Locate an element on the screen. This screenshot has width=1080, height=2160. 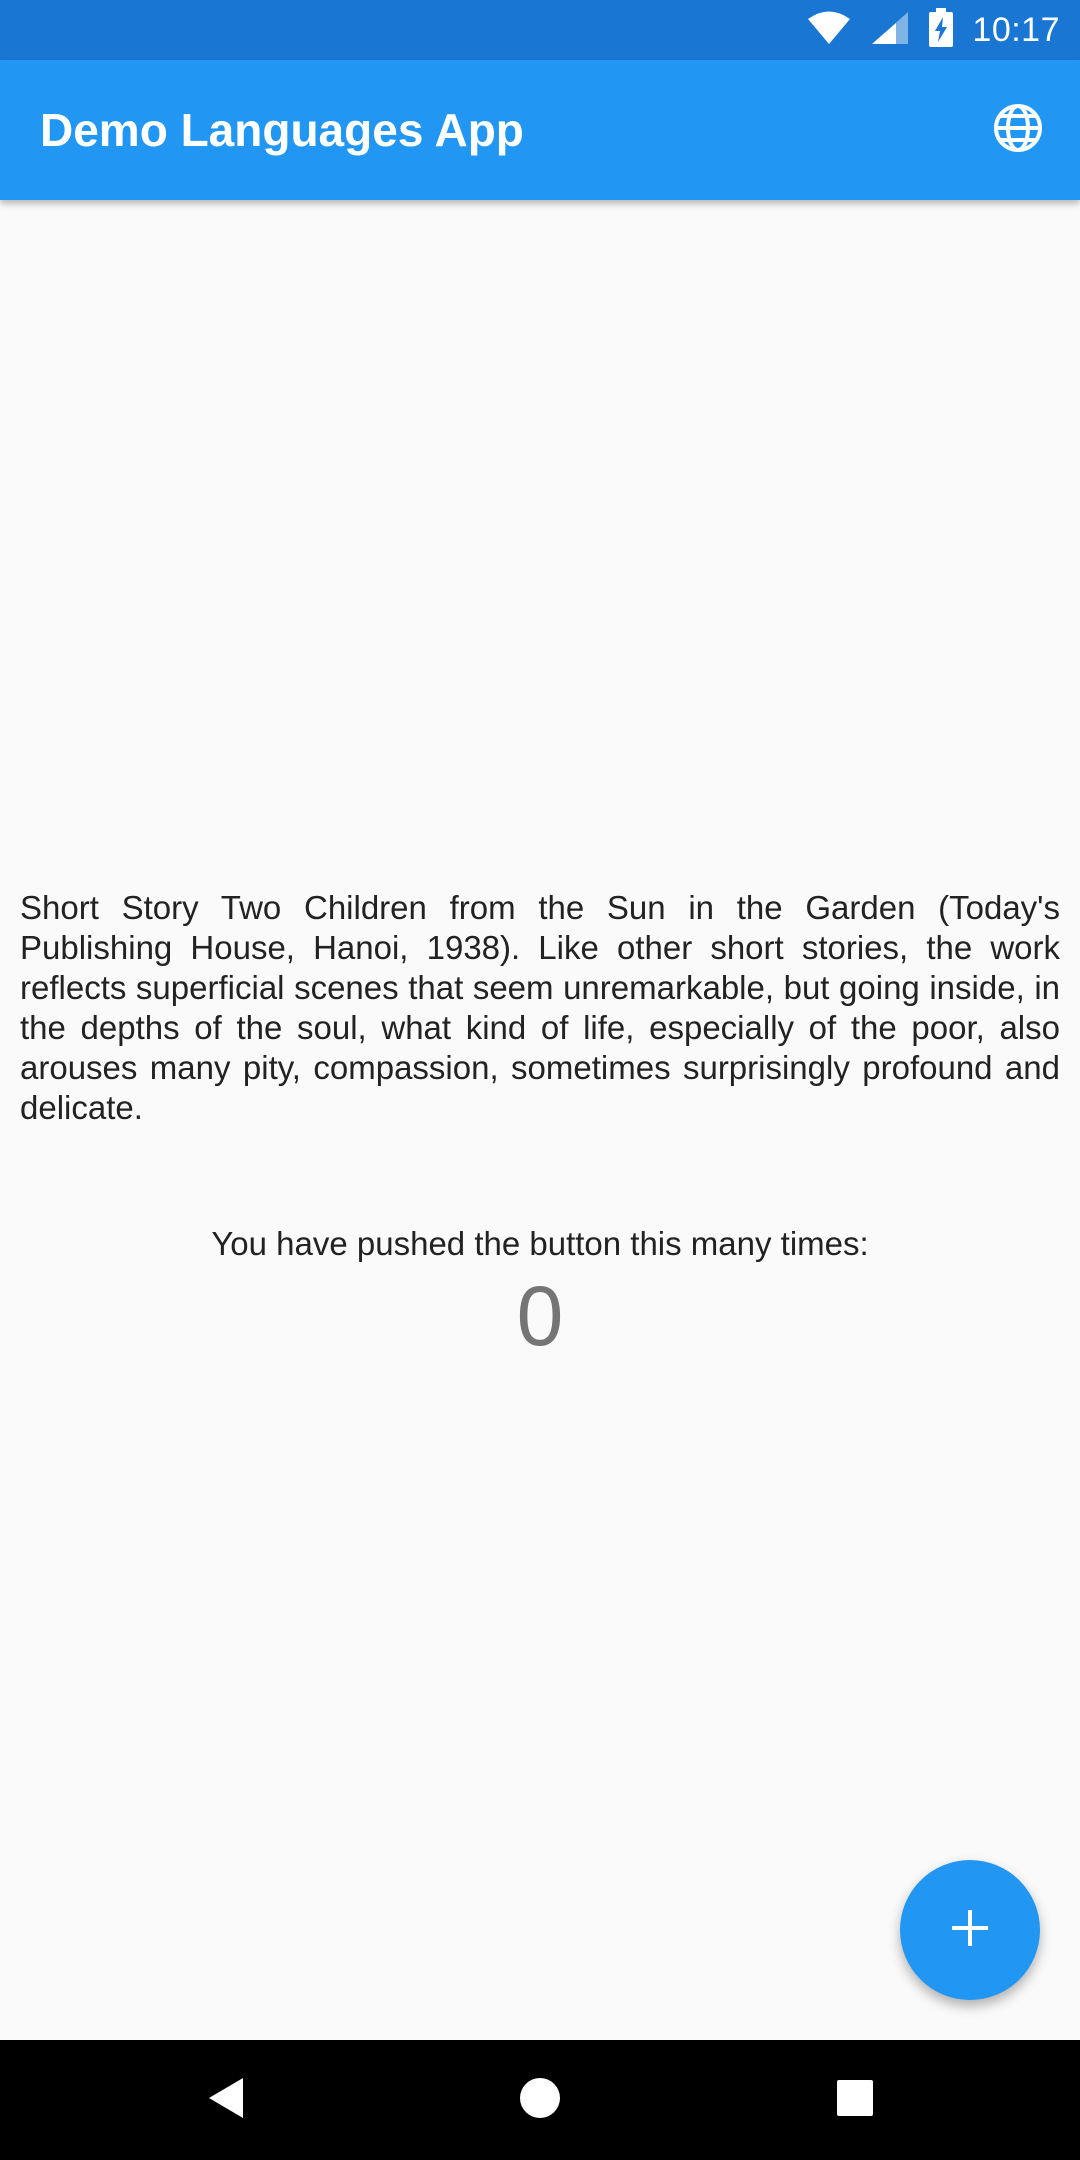
counter-value: 0 is located at coordinates (540, 1316).